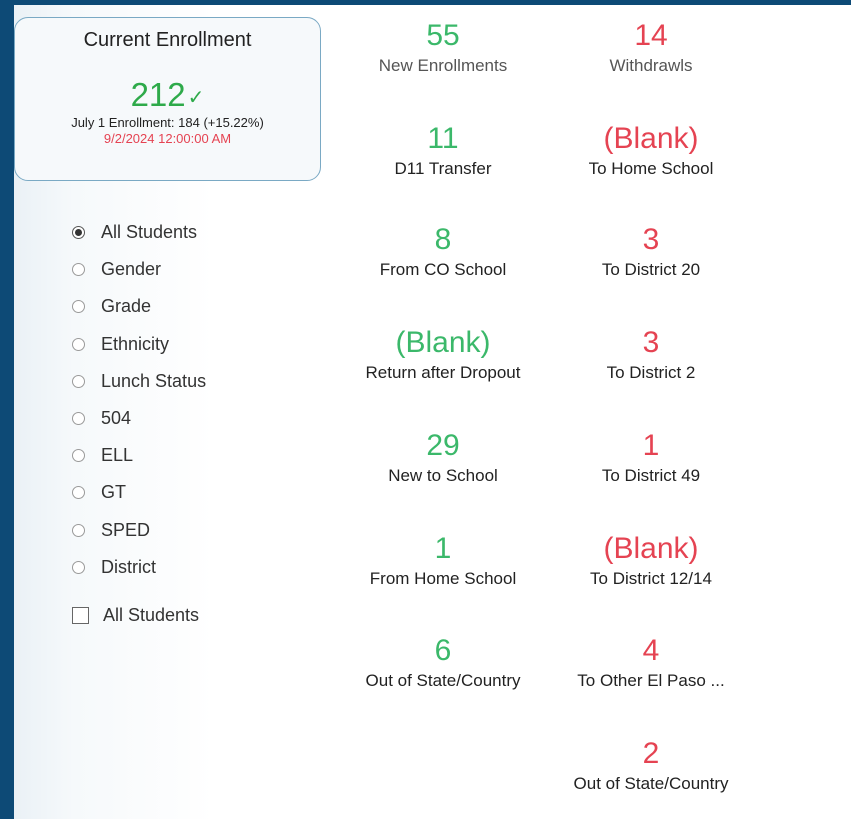  I want to click on radio-selected-icon, so click(78, 233).